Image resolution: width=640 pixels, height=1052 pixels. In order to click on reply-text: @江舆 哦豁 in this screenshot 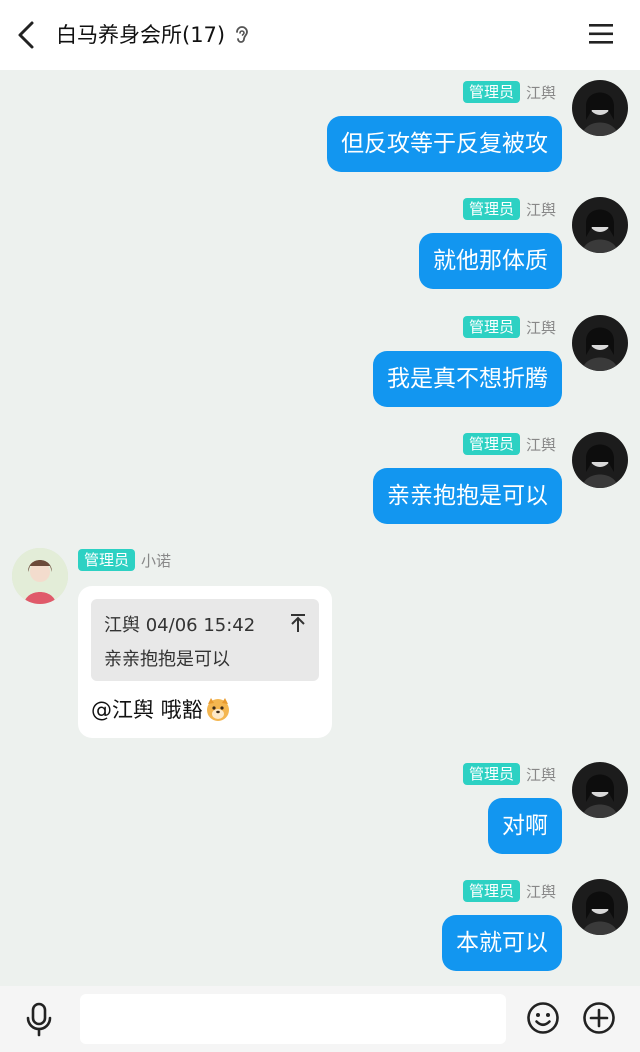, I will do `click(147, 710)`.